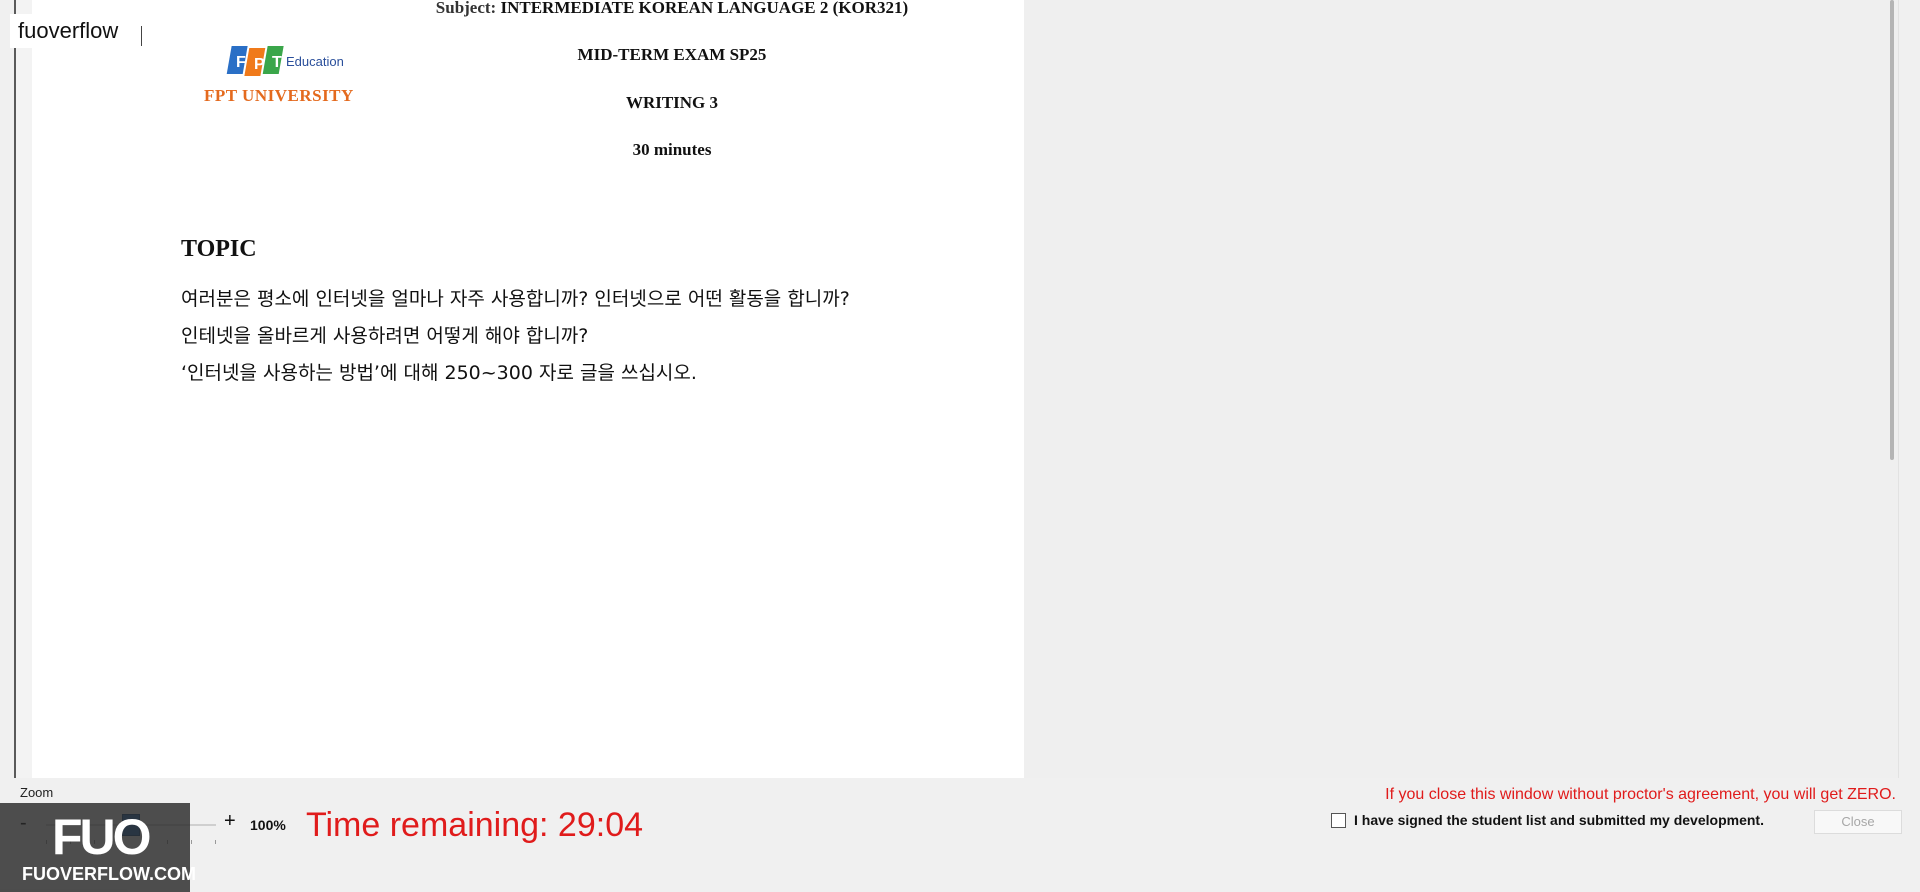 This screenshot has width=1920, height=892. What do you see at coordinates (219, 249) in the screenshot?
I see `topic-heading: TOPIC` at bounding box center [219, 249].